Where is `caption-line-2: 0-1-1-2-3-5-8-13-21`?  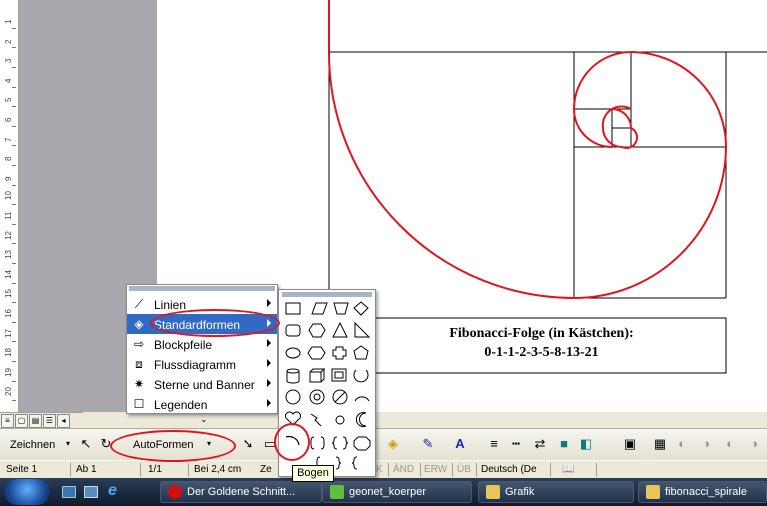
caption-line-2: 0-1-1-2-3-5-8-13-21 is located at coordinates (541, 352).